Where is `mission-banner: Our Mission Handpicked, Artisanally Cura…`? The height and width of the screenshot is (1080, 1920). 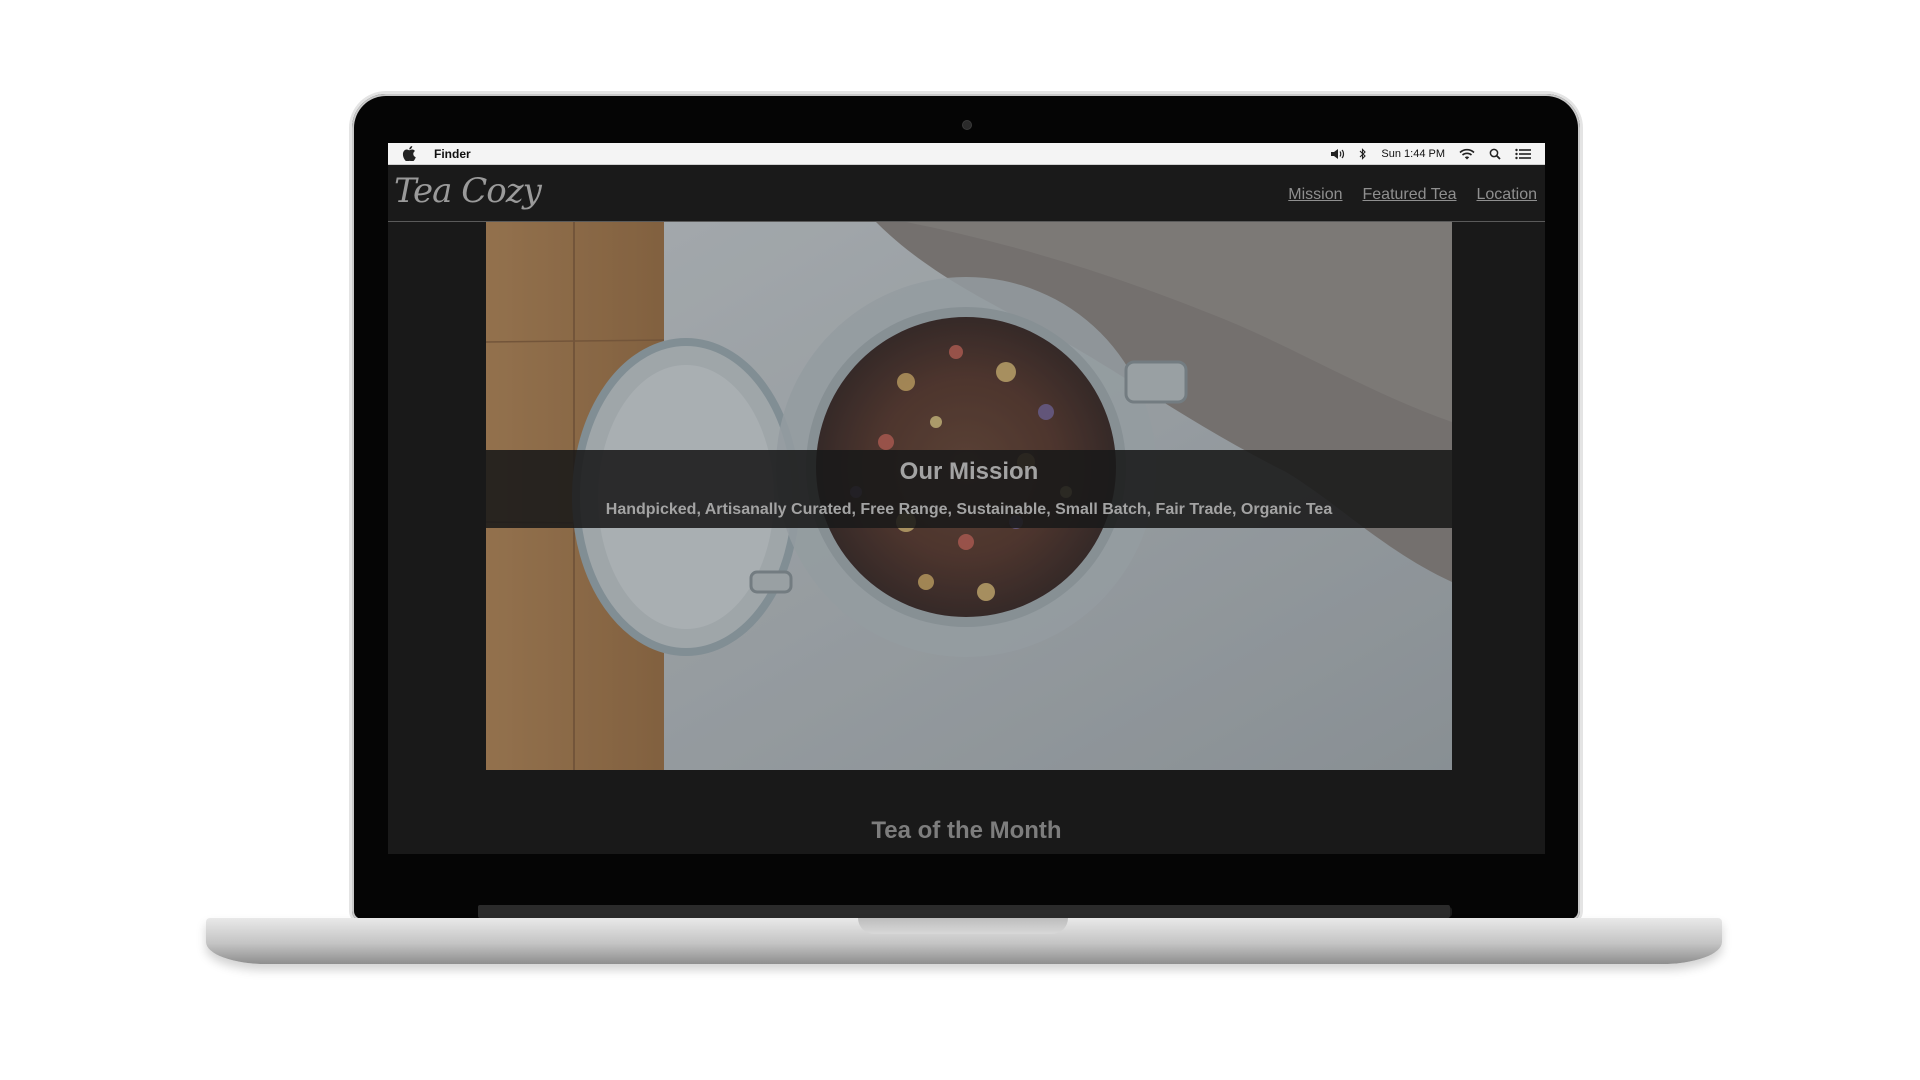
mission-banner: Our Mission Handpicked, Artisanally Cura… is located at coordinates (969, 489).